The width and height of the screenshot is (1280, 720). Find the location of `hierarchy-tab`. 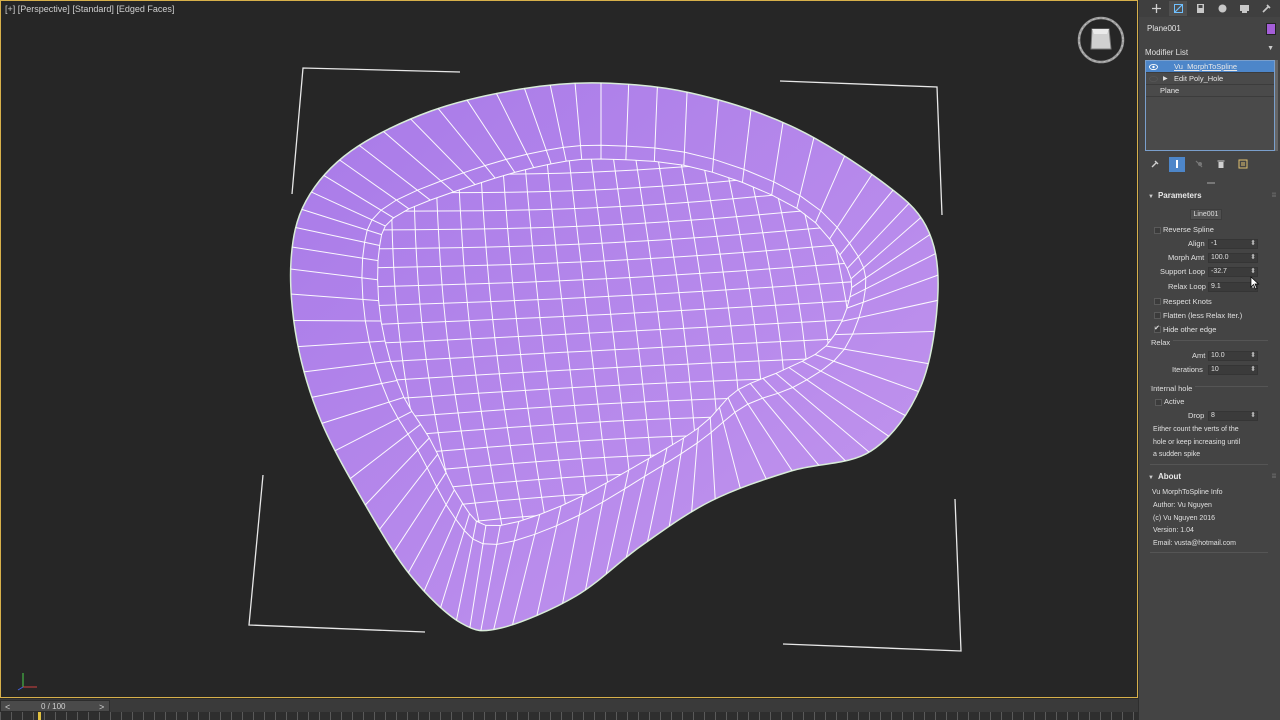

hierarchy-tab is located at coordinates (1200, 8).